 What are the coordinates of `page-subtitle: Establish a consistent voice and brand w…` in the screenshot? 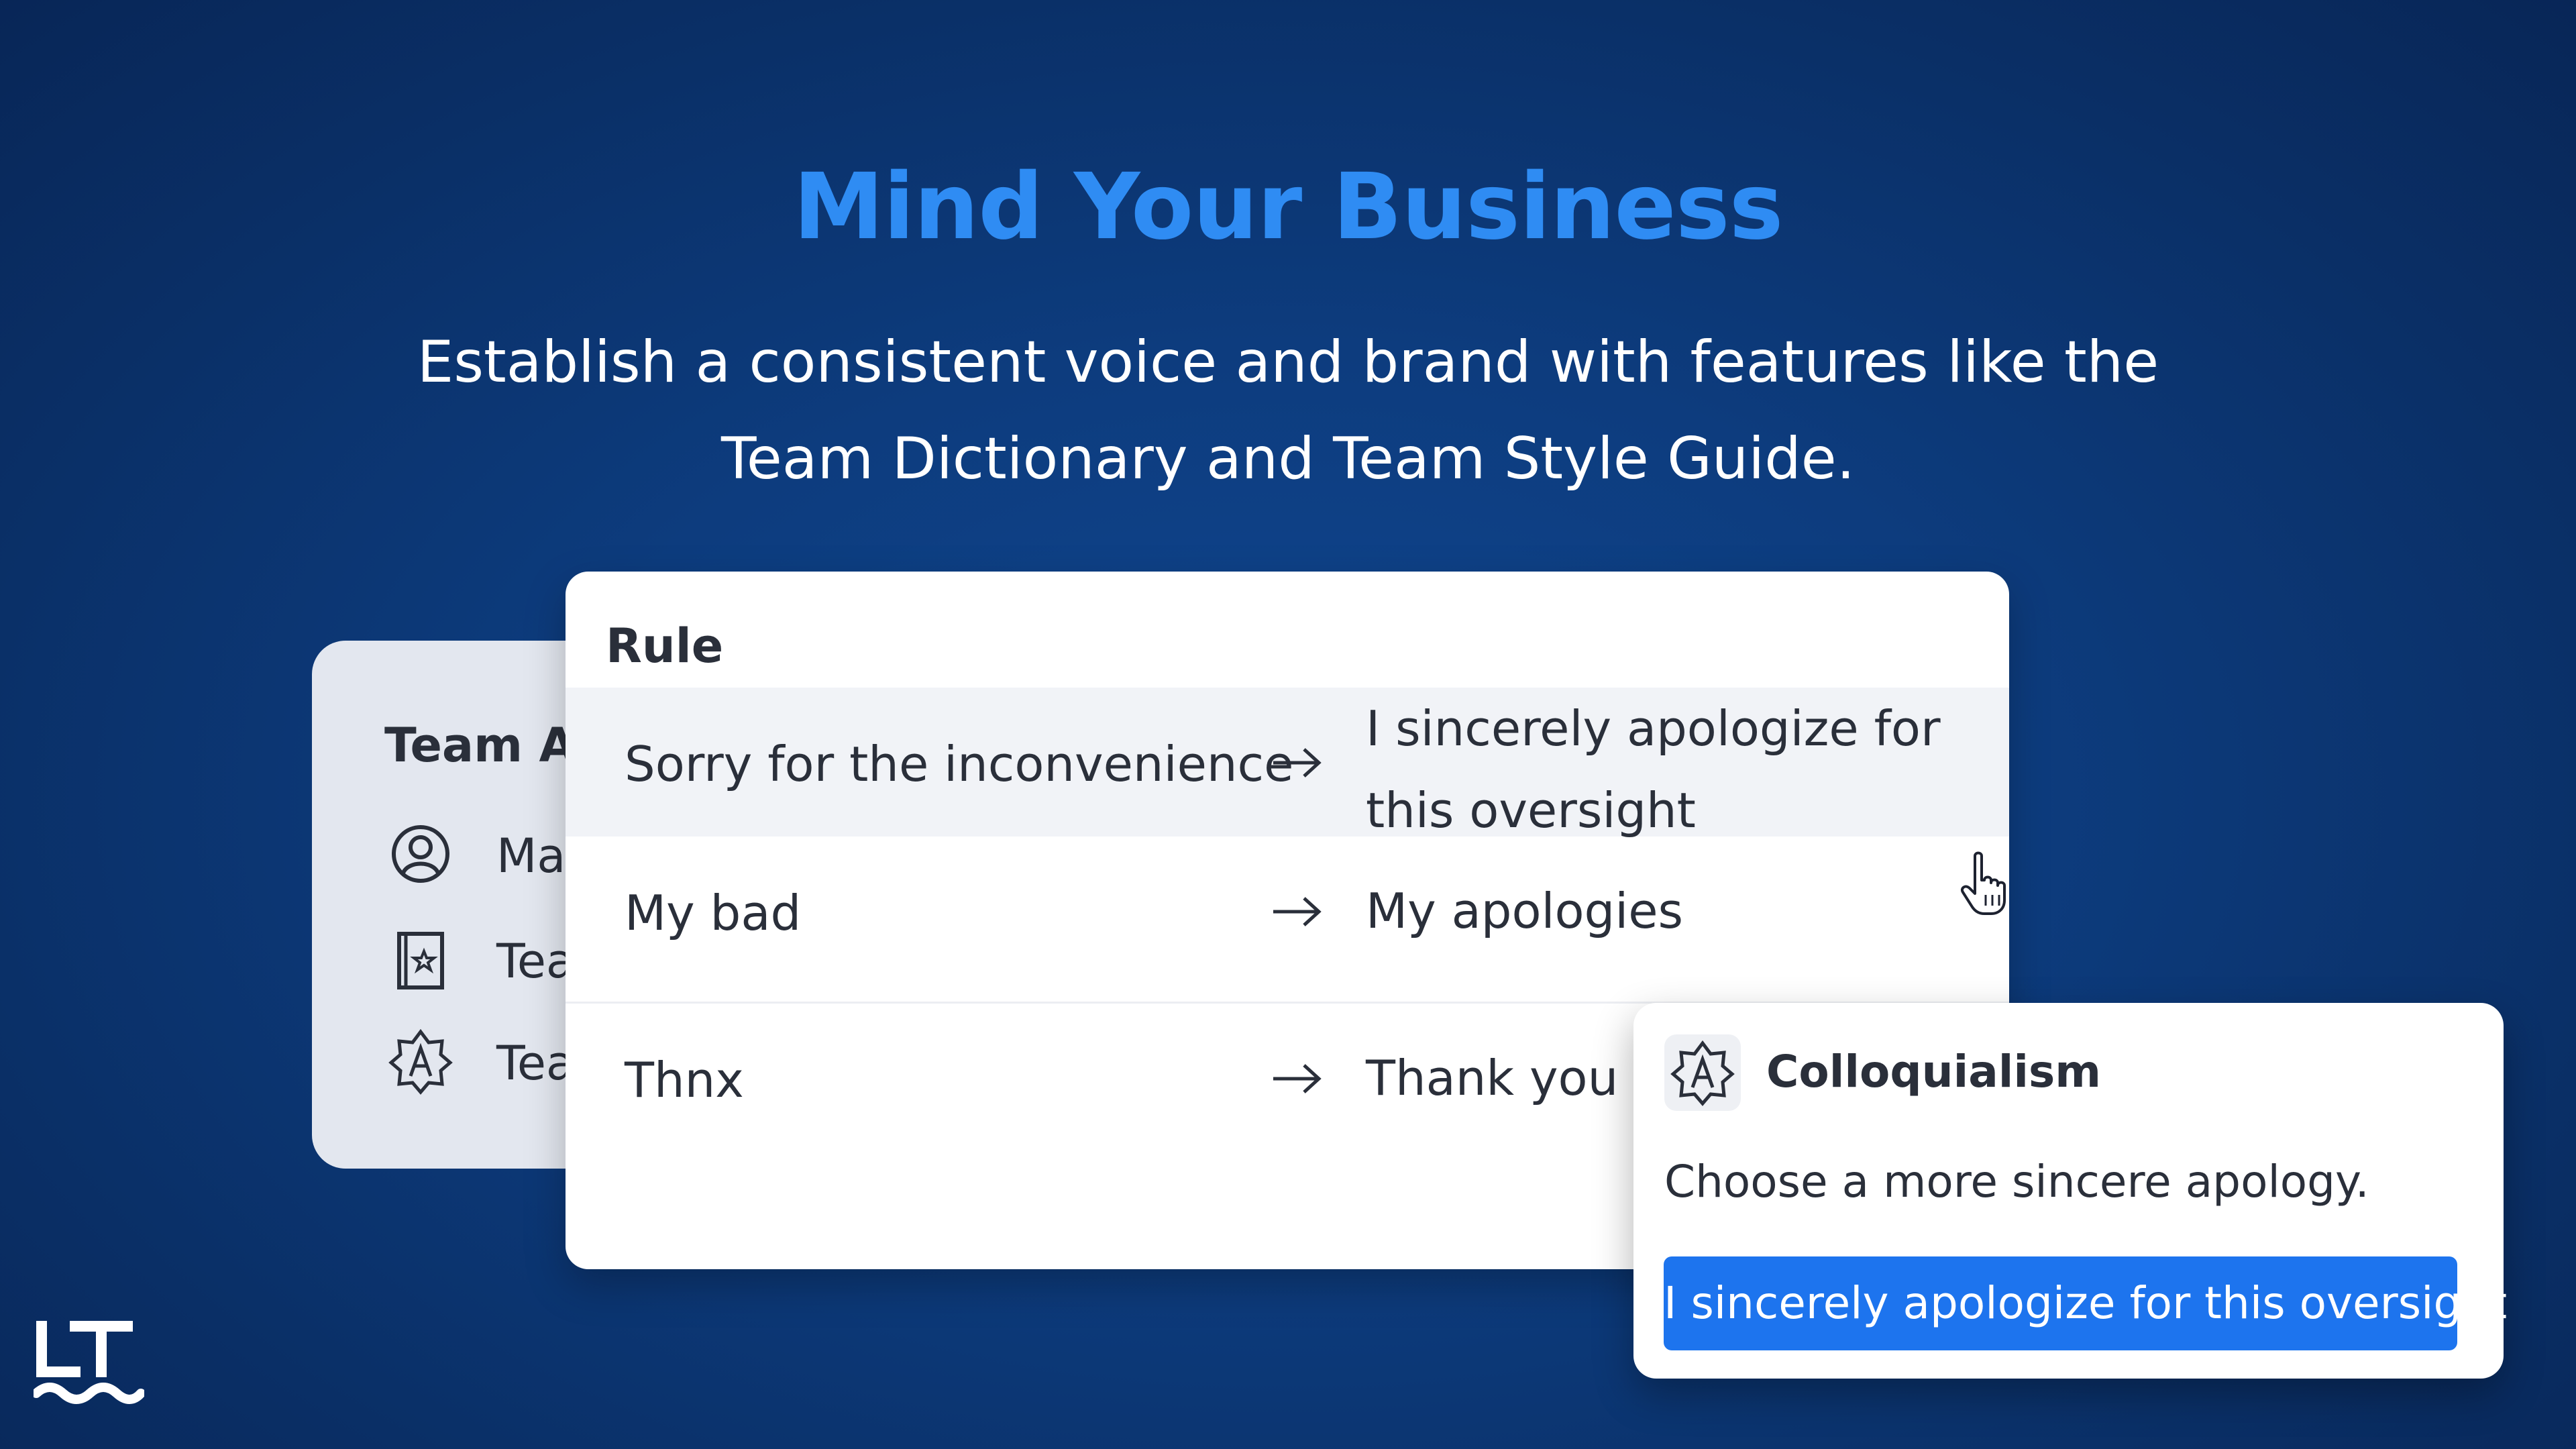 It's located at (1288, 410).